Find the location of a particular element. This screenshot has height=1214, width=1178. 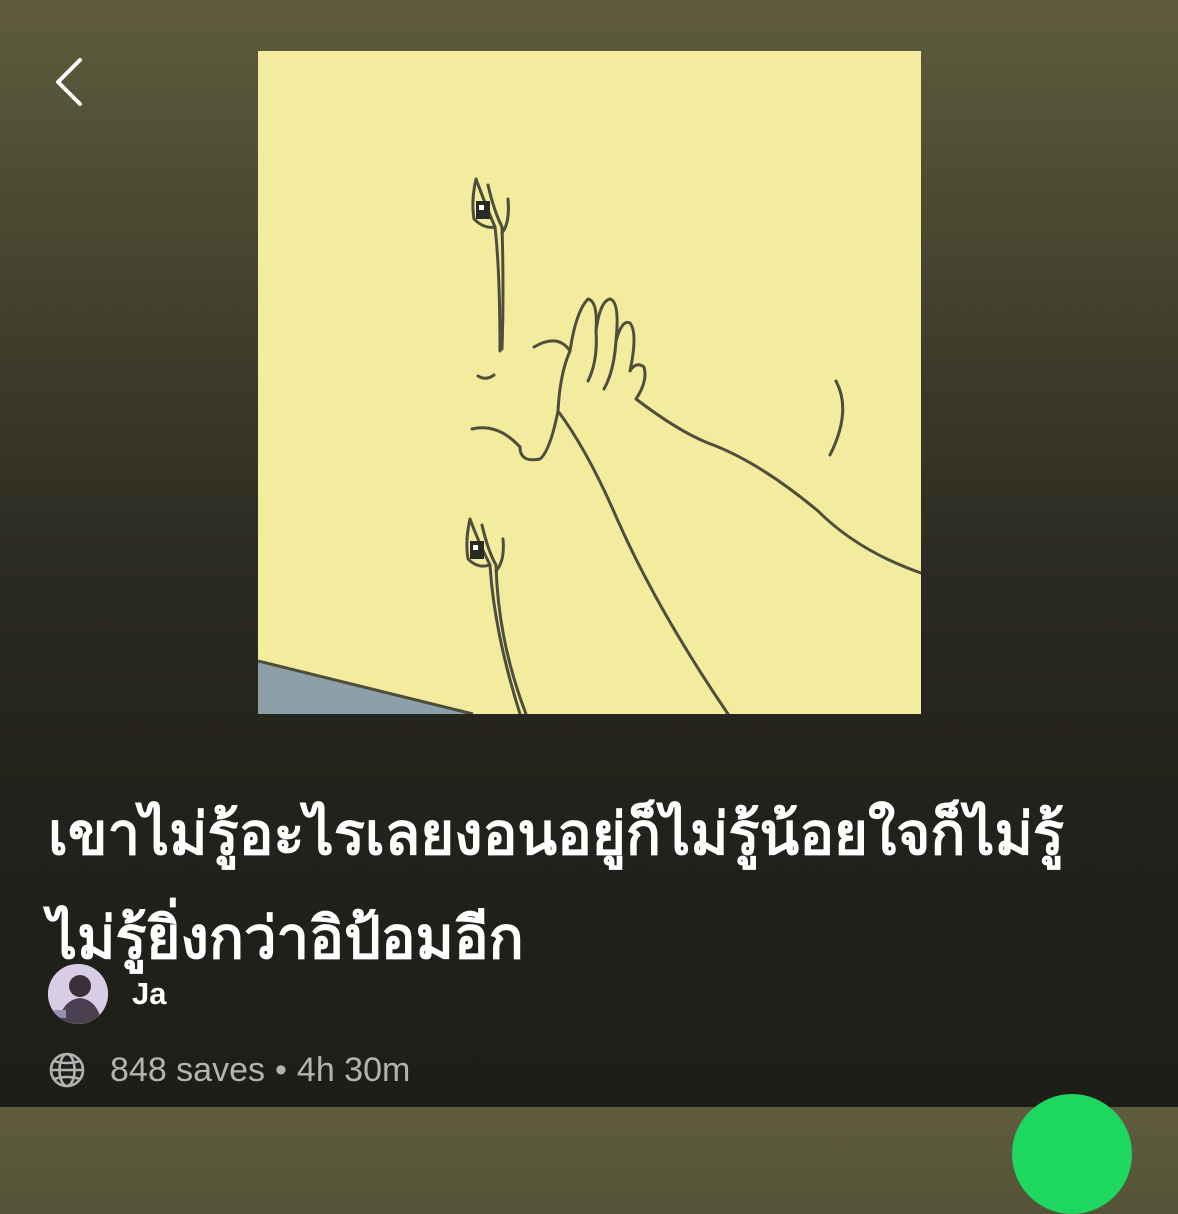

saves-count: 848 saves is located at coordinates (187, 1069).